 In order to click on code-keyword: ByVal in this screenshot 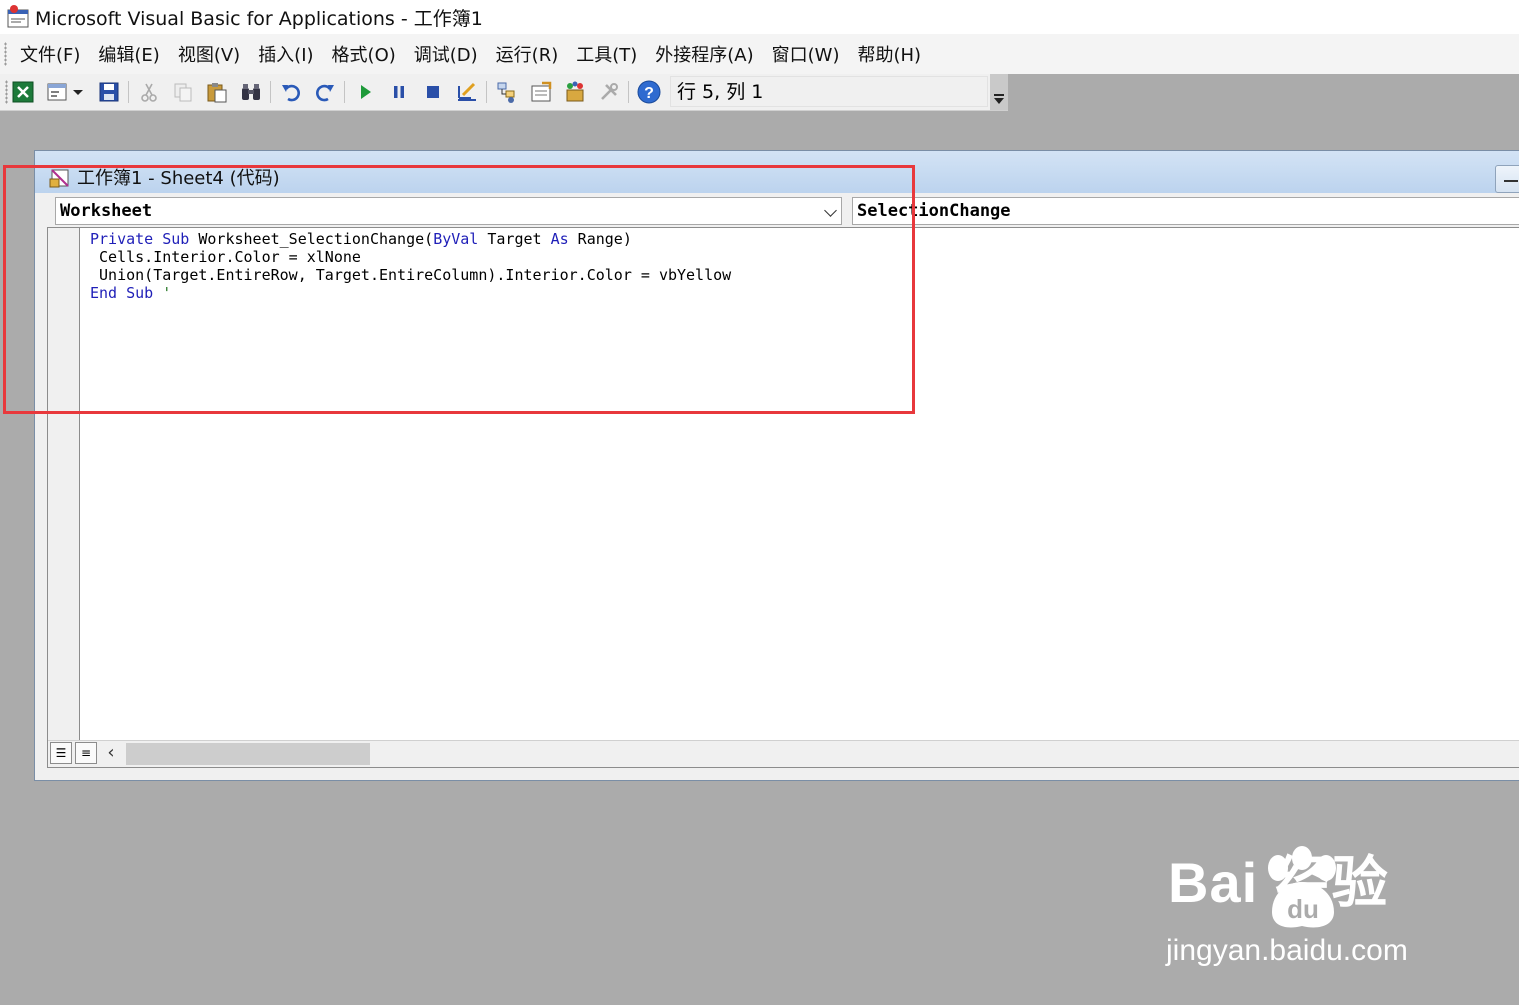, I will do `click(456, 239)`.